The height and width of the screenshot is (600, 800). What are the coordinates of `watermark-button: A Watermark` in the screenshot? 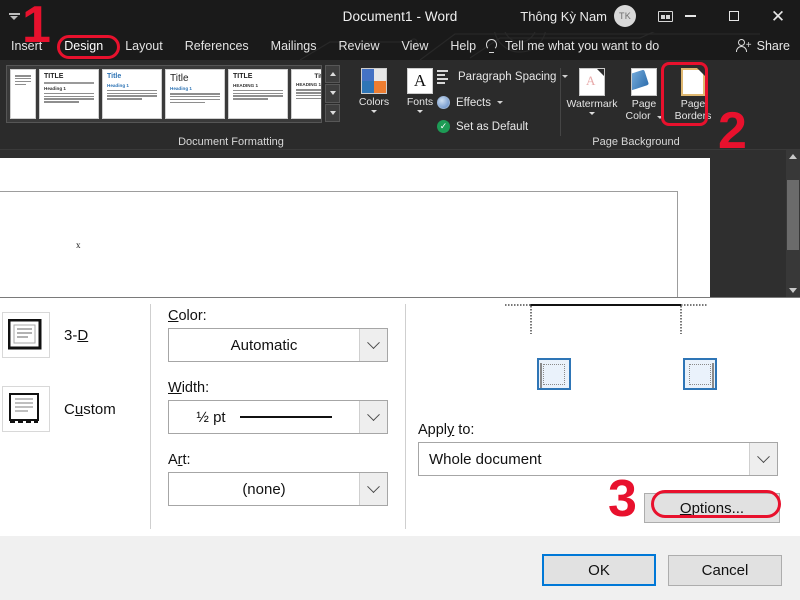 It's located at (592, 92).